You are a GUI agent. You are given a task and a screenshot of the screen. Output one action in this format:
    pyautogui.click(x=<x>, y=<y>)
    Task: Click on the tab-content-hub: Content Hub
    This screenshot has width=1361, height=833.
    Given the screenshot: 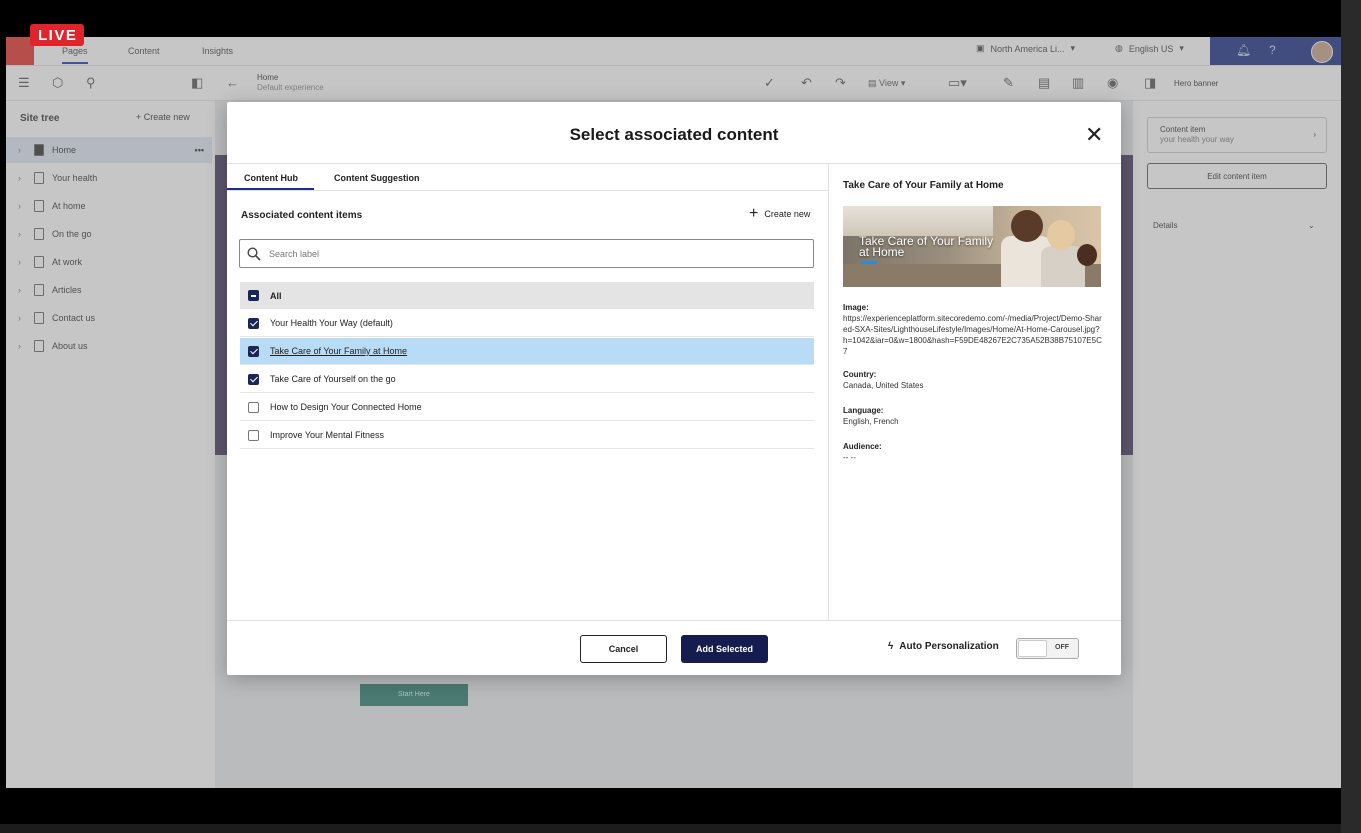 What is the action you would take?
    pyautogui.click(x=271, y=178)
    